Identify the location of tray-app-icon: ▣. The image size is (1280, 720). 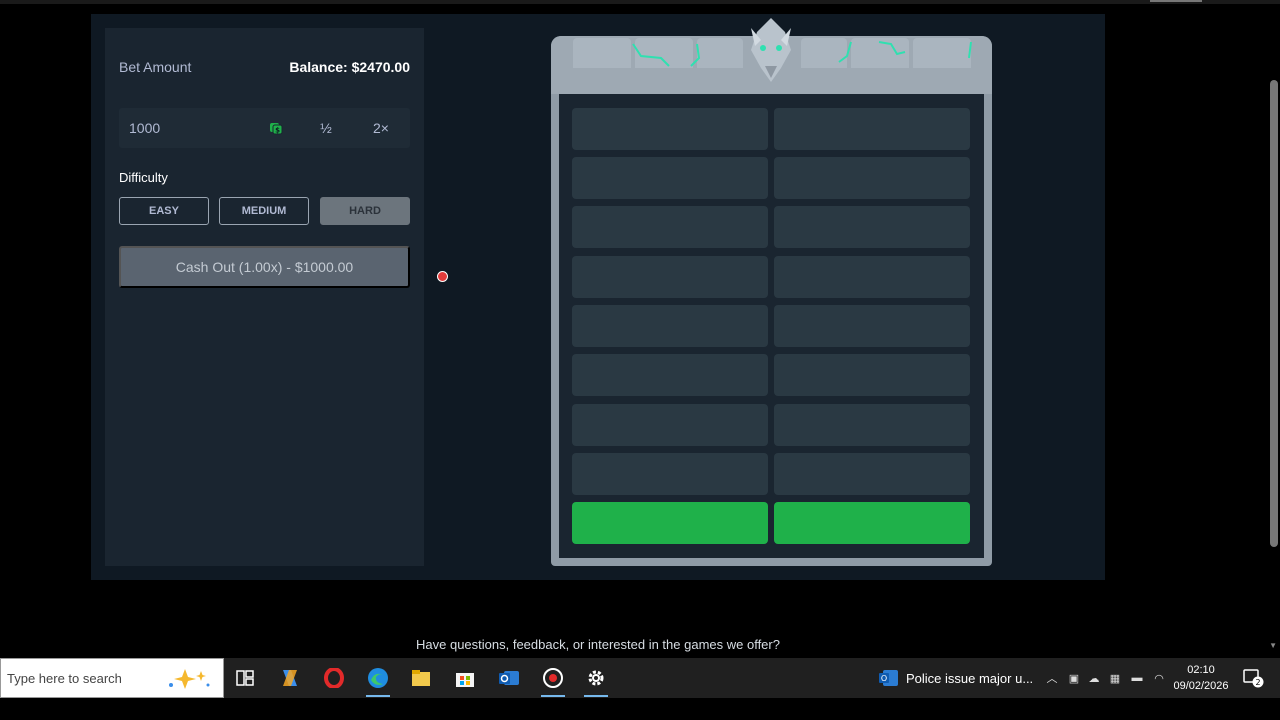
(1074, 678).